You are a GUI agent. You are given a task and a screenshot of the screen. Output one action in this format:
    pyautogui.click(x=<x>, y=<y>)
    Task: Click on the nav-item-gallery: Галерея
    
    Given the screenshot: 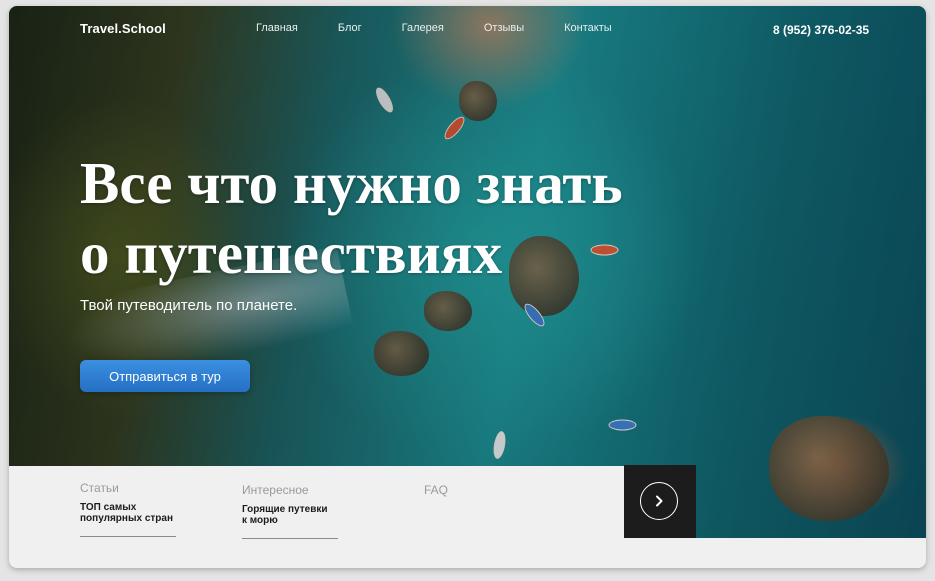 What is the action you would take?
    pyautogui.click(x=423, y=28)
    